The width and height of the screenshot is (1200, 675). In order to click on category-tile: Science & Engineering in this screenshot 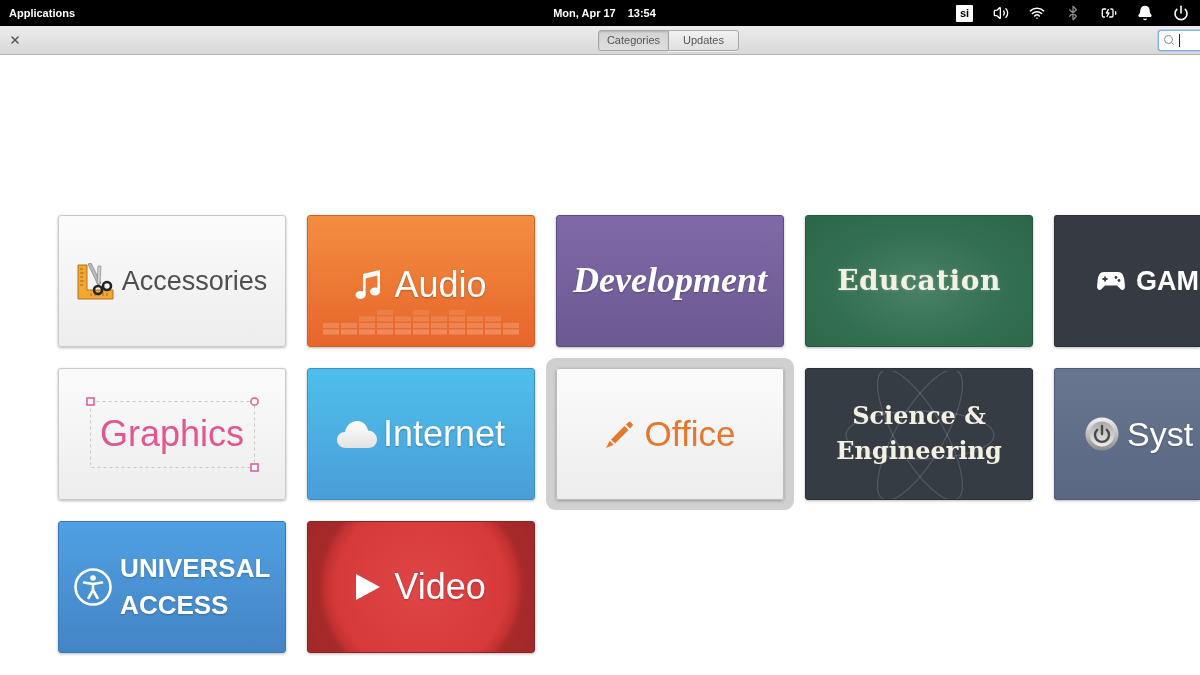, I will do `click(919, 434)`.